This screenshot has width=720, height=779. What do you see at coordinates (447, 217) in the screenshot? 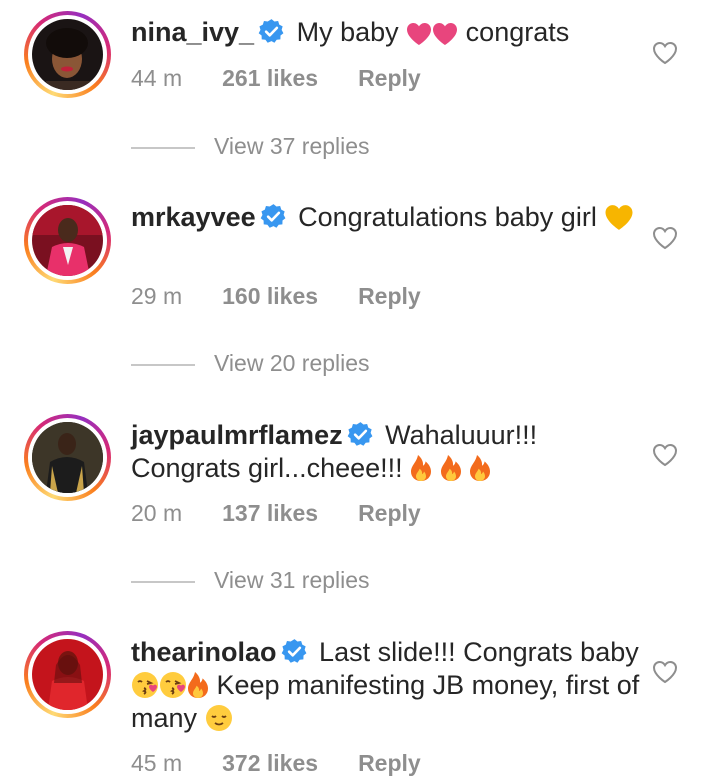
I see `comment-text: Congratulations baby girl` at bounding box center [447, 217].